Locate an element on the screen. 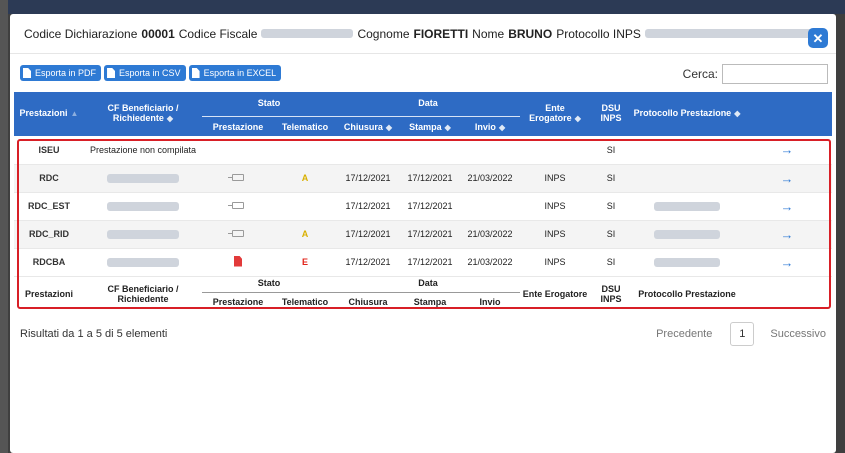  cell-chiusura is located at coordinates (368, 150).